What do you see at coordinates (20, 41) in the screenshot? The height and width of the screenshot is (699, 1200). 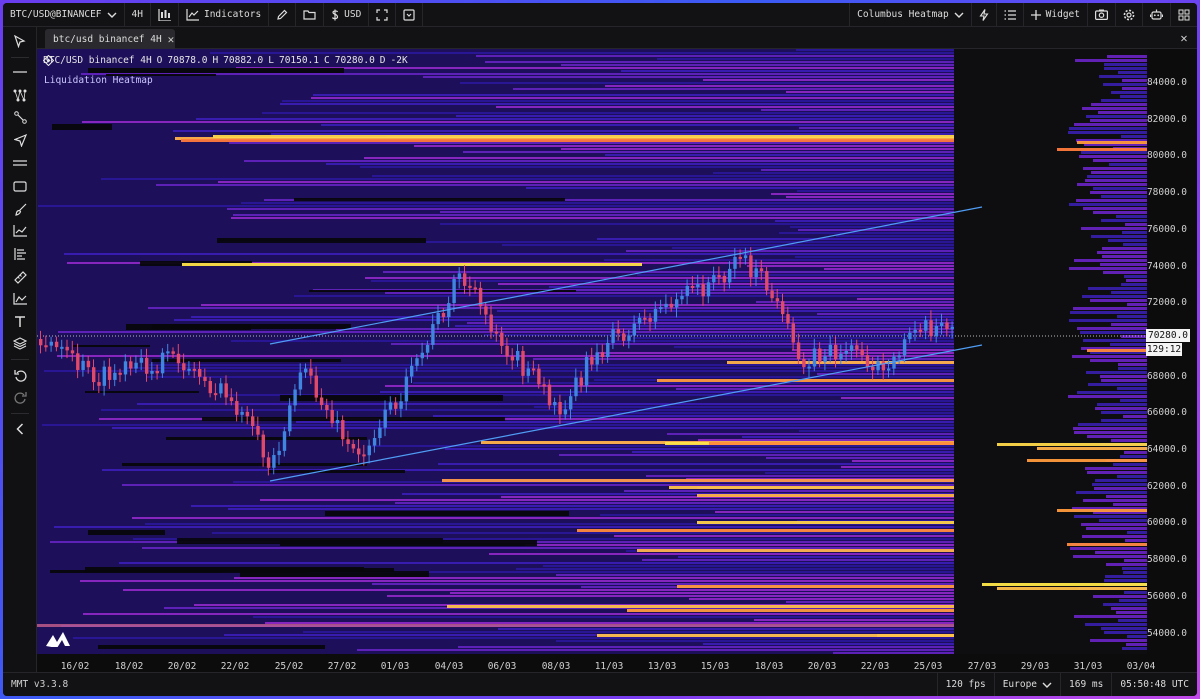 I see `cursor-tool` at bounding box center [20, 41].